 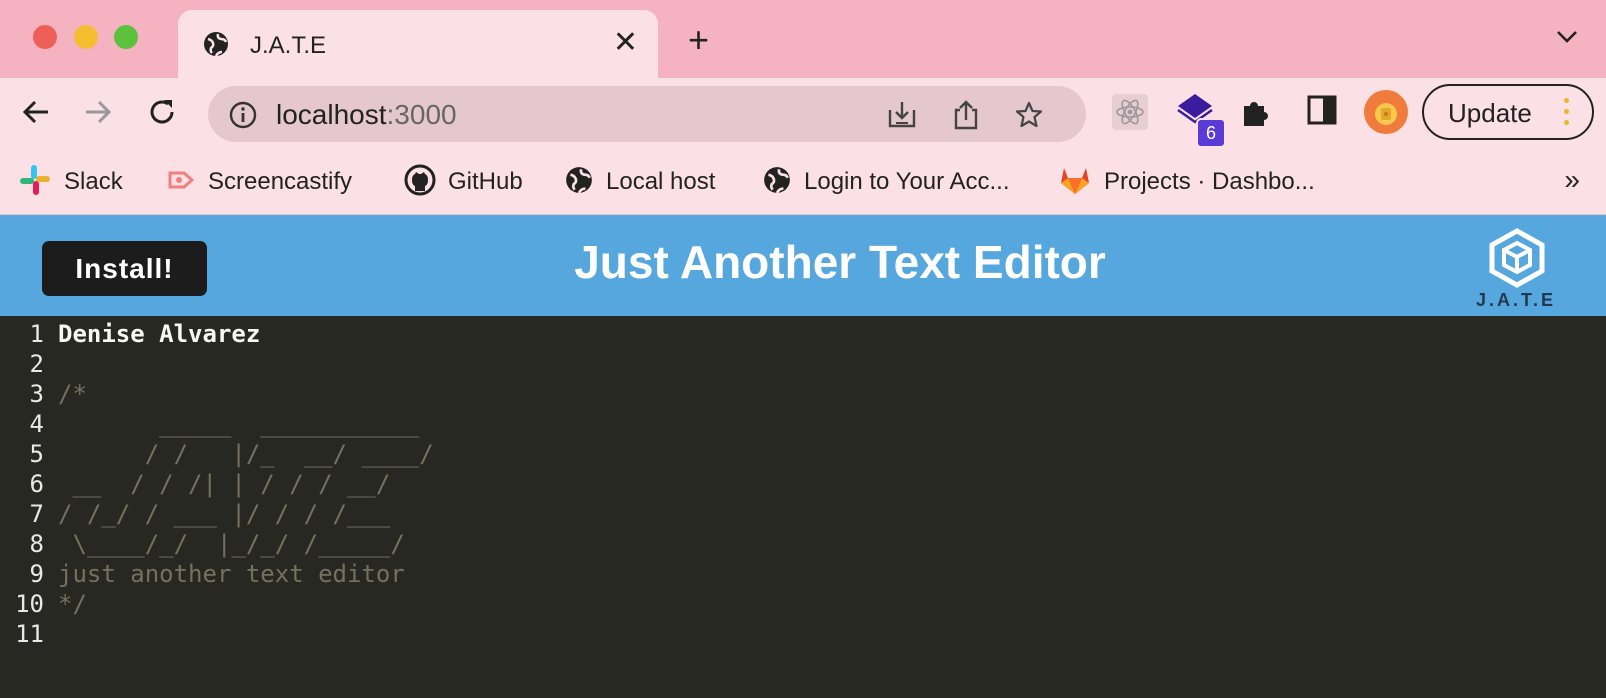 What do you see at coordinates (29, 634) in the screenshot?
I see `line-number: 11` at bounding box center [29, 634].